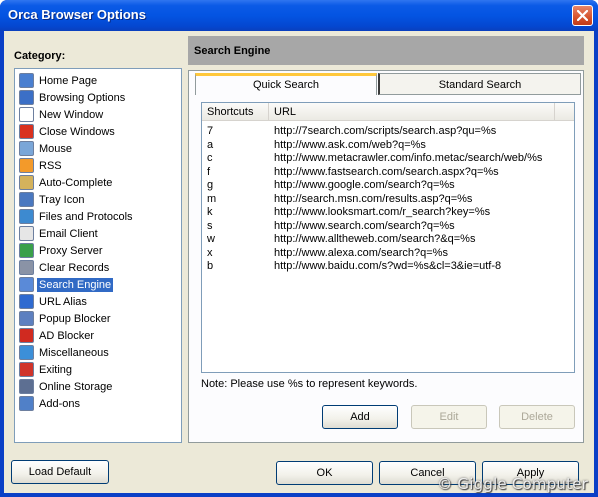 The width and height of the screenshot is (598, 497). What do you see at coordinates (26, 352) in the screenshot?
I see `miscellaneous-icon` at bounding box center [26, 352].